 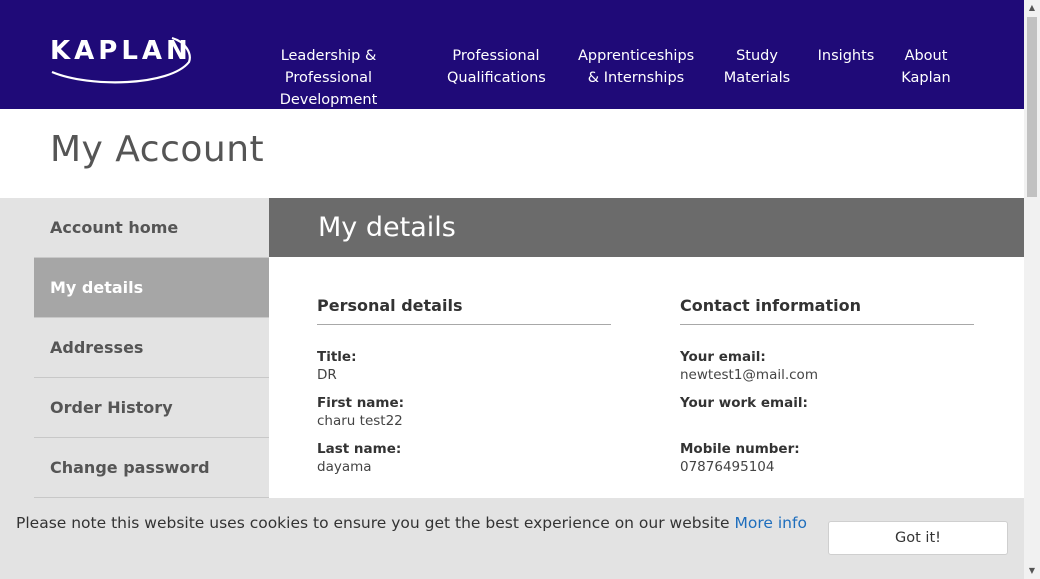 I want to click on sidebar-item-addresses: Addresses, so click(x=151, y=348).